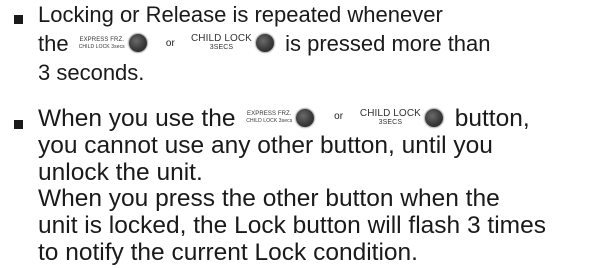 This screenshot has height=268, width=591. What do you see at coordinates (137, 118) in the screenshot?
I see `text-span: When you use the` at bounding box center [137, 118].